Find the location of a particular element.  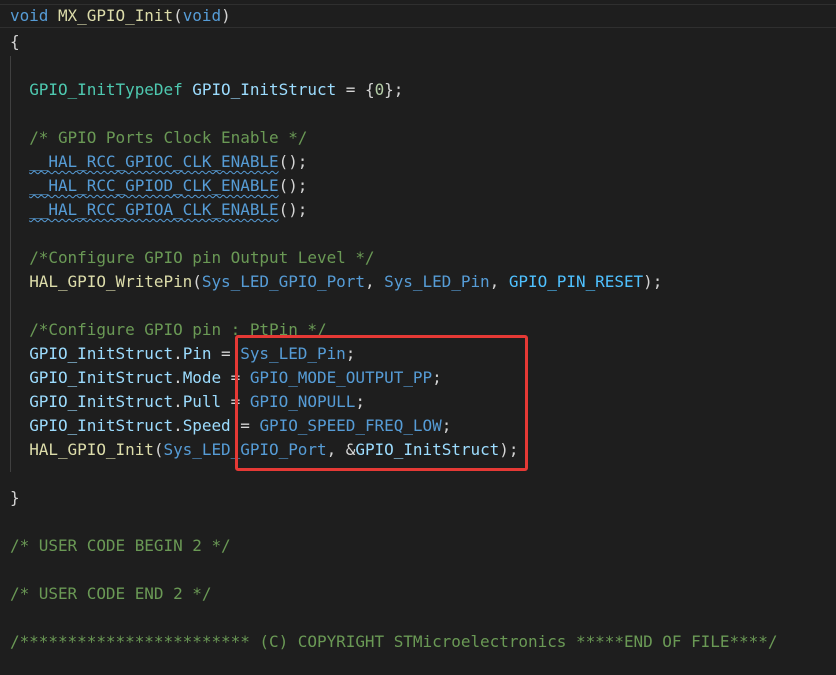

operator: = { is located at coordinates (355, 89).